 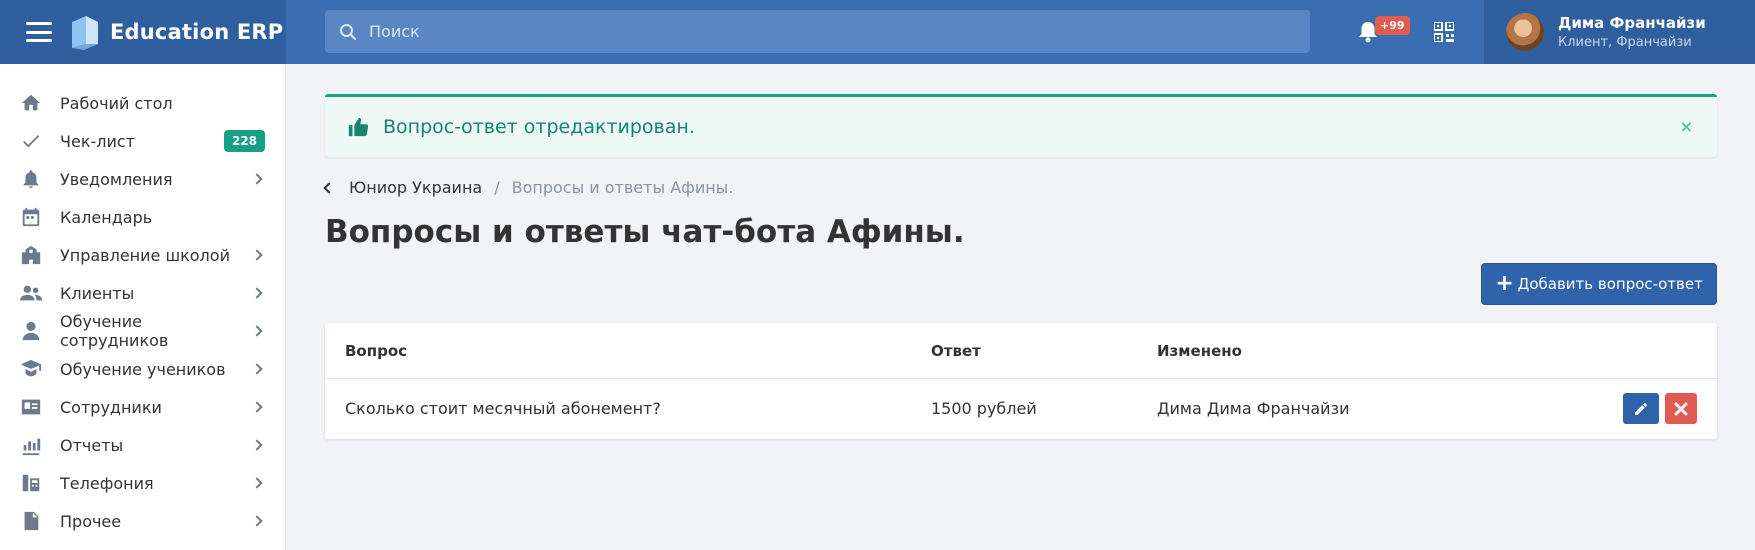 I want to click on add-qa-button-label: Добавить вопрос-ответ, so click(x=1610, y=284).